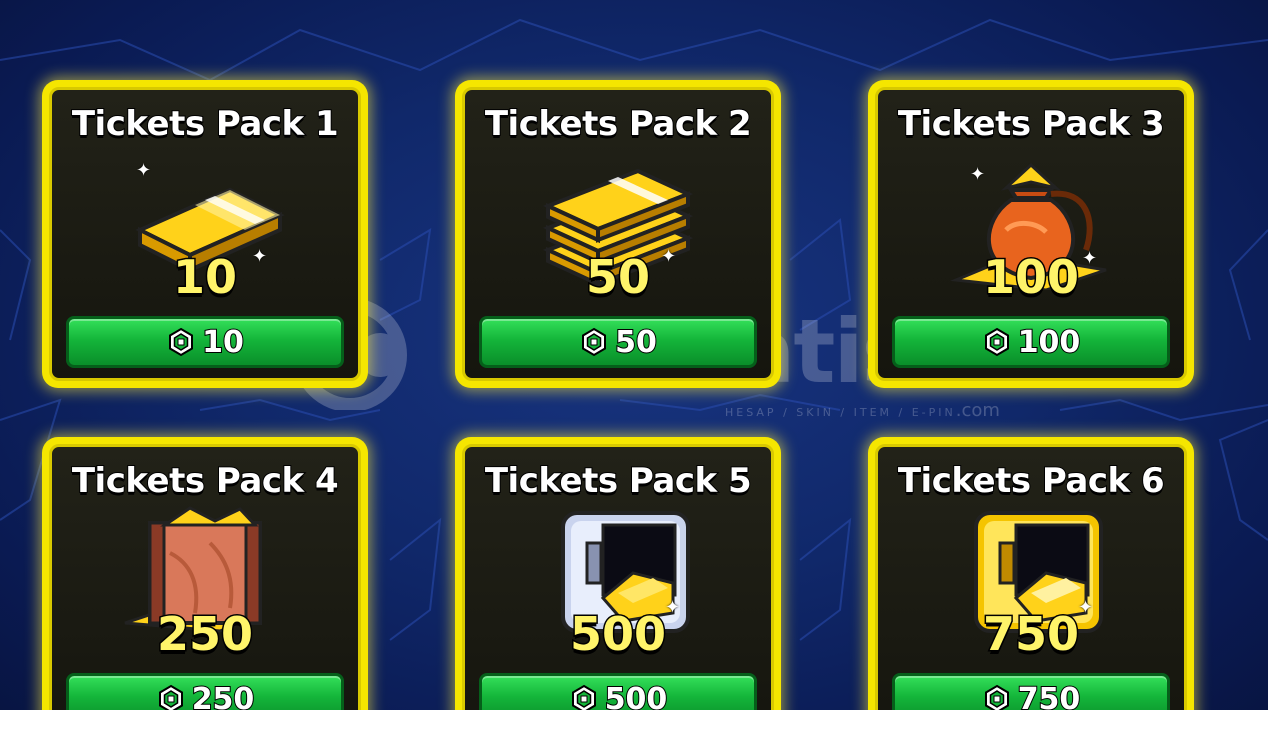 The width and height of the screenshot is (1268, 731). What do you see at coordinates (634, 720) in the screenshot?
I see `bottom-strip` at bounding box center [634, 720].